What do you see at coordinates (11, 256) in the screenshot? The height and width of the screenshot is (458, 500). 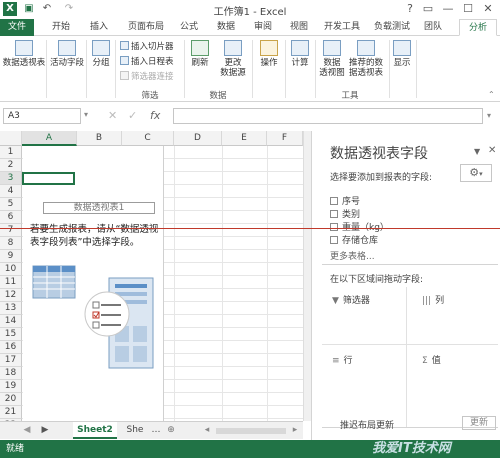 I see `row-header: 9` at bounding box center [11, 256].